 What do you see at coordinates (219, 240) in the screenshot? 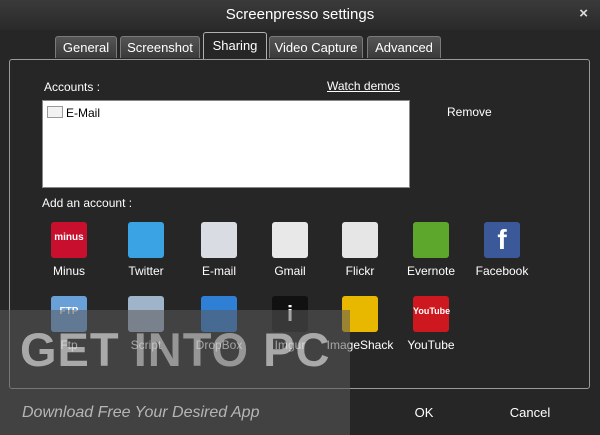
I see `envelope-icon` at bounding box center [219, 240].